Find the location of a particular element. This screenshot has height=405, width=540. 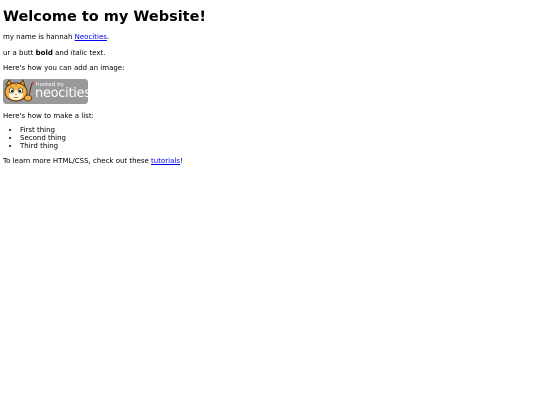

outro-prefix: To learn more HTML/CSS, check out these is located at coordinates (77, 161).